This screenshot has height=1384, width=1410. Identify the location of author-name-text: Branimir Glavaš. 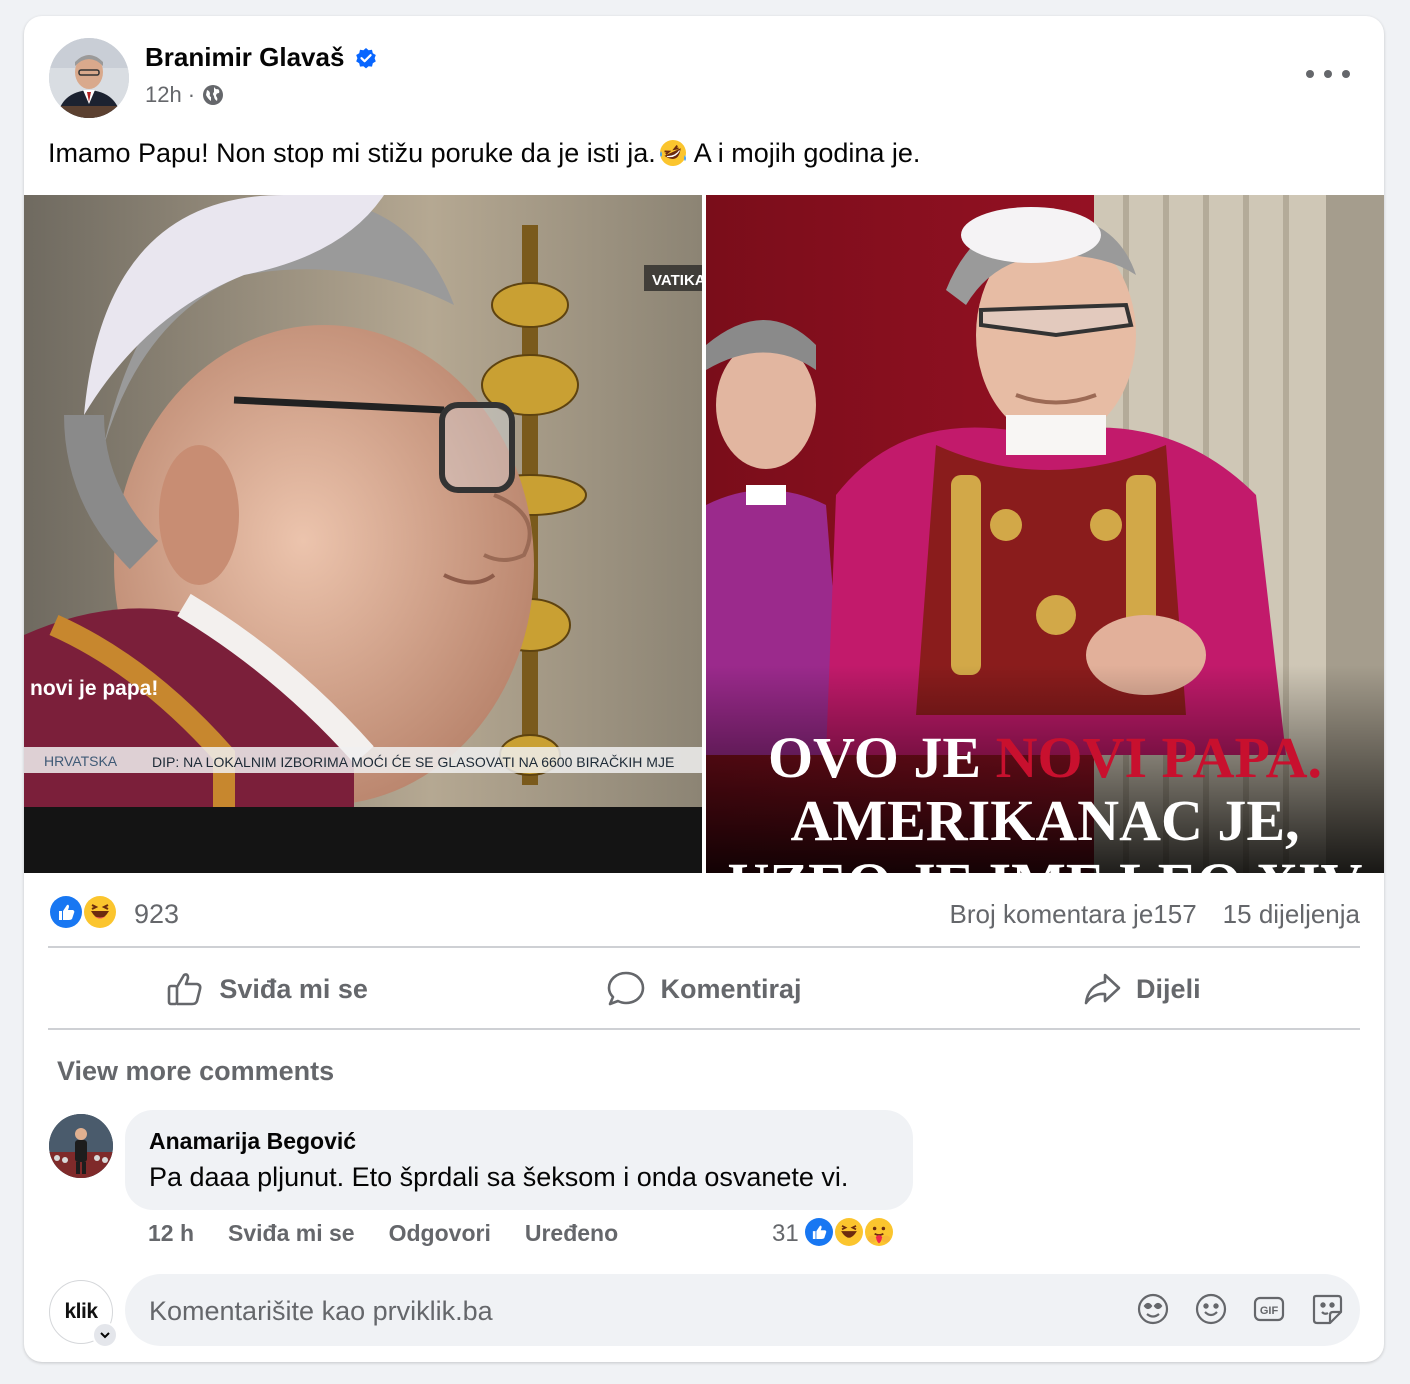
(244, 57).